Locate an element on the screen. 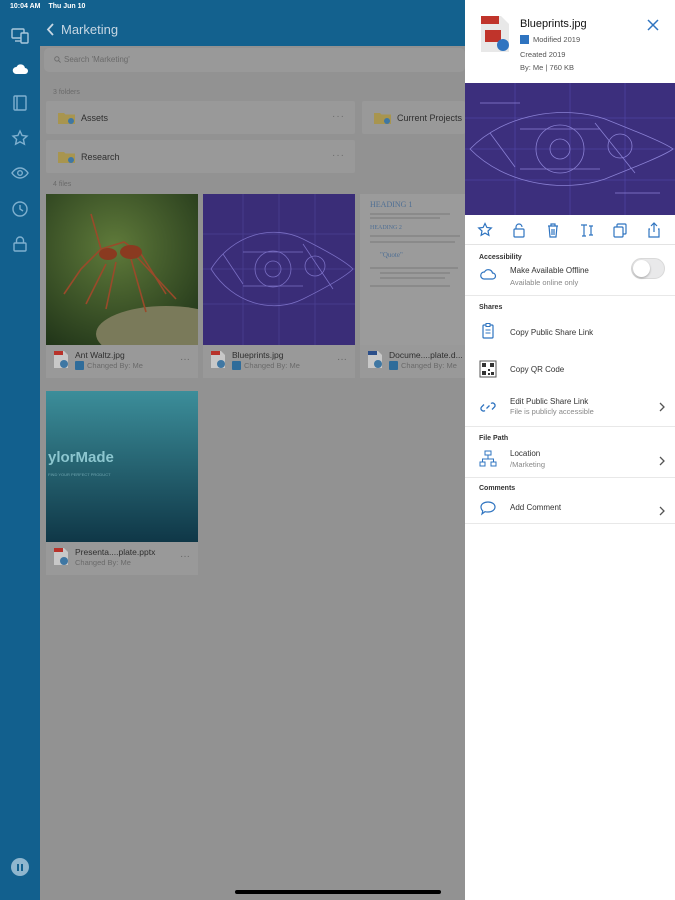  blueprint-thumbnail is located at coordinates (279, 269).